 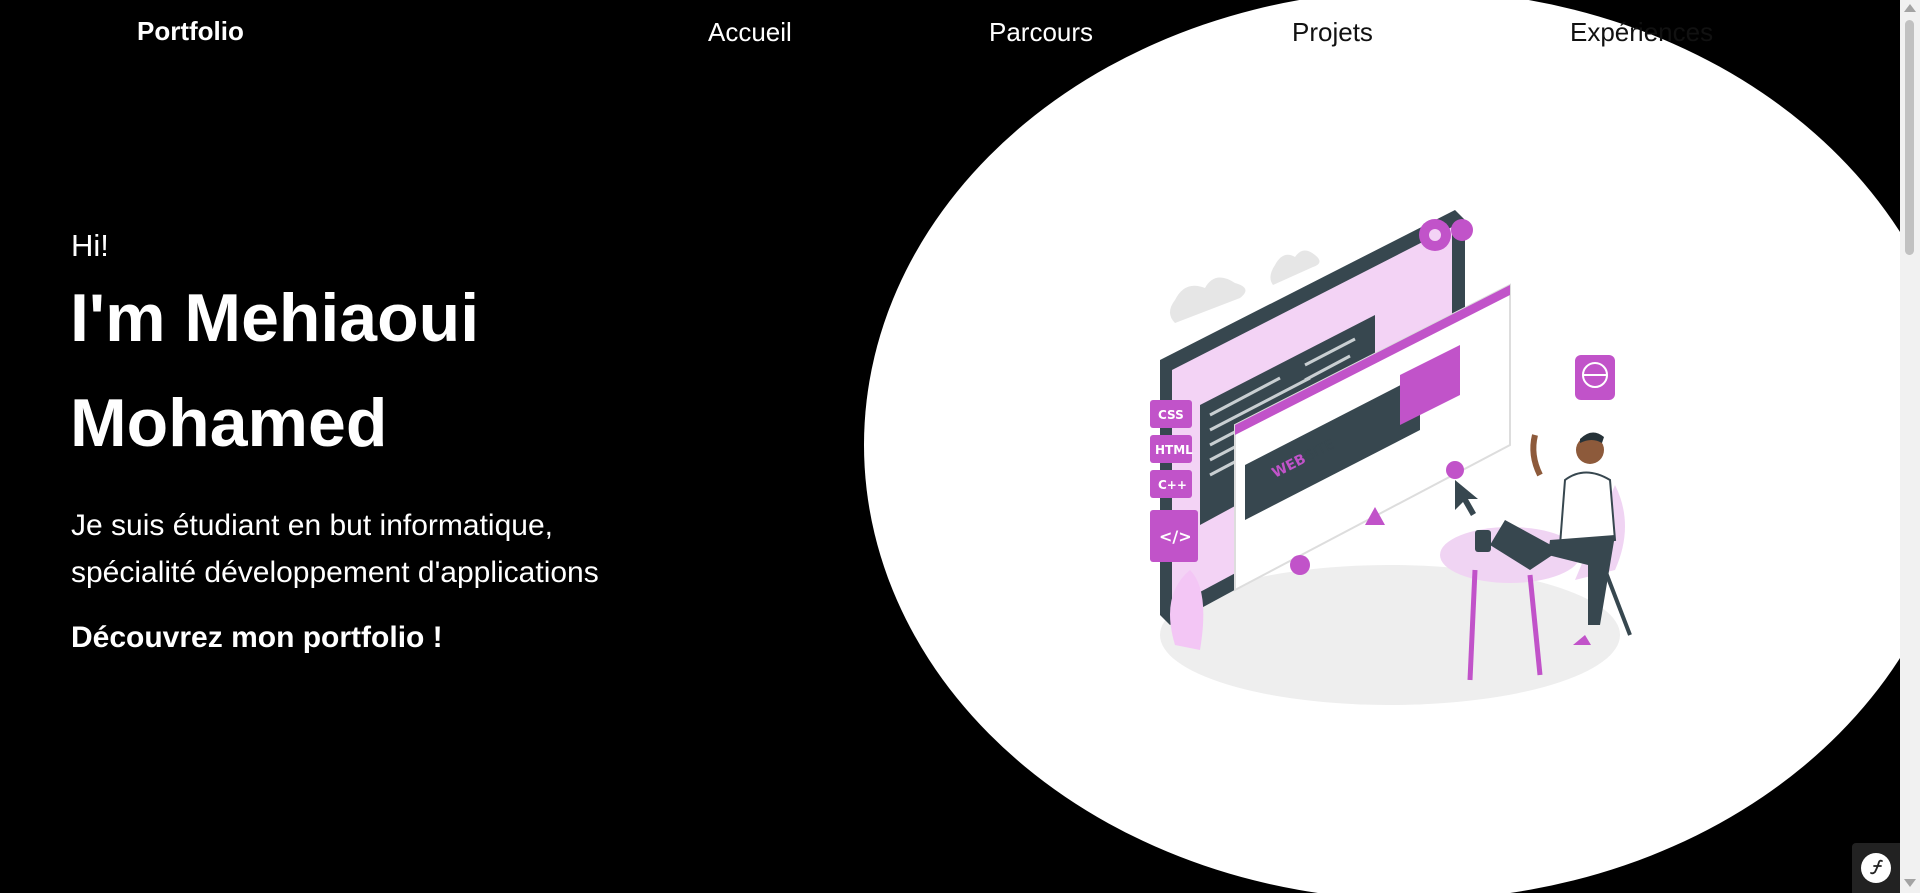 What do you see at coordinates (229, 423) in the screenshot?
I see `hero-name-line2: Mohamed` at bounding box center [229, 423].